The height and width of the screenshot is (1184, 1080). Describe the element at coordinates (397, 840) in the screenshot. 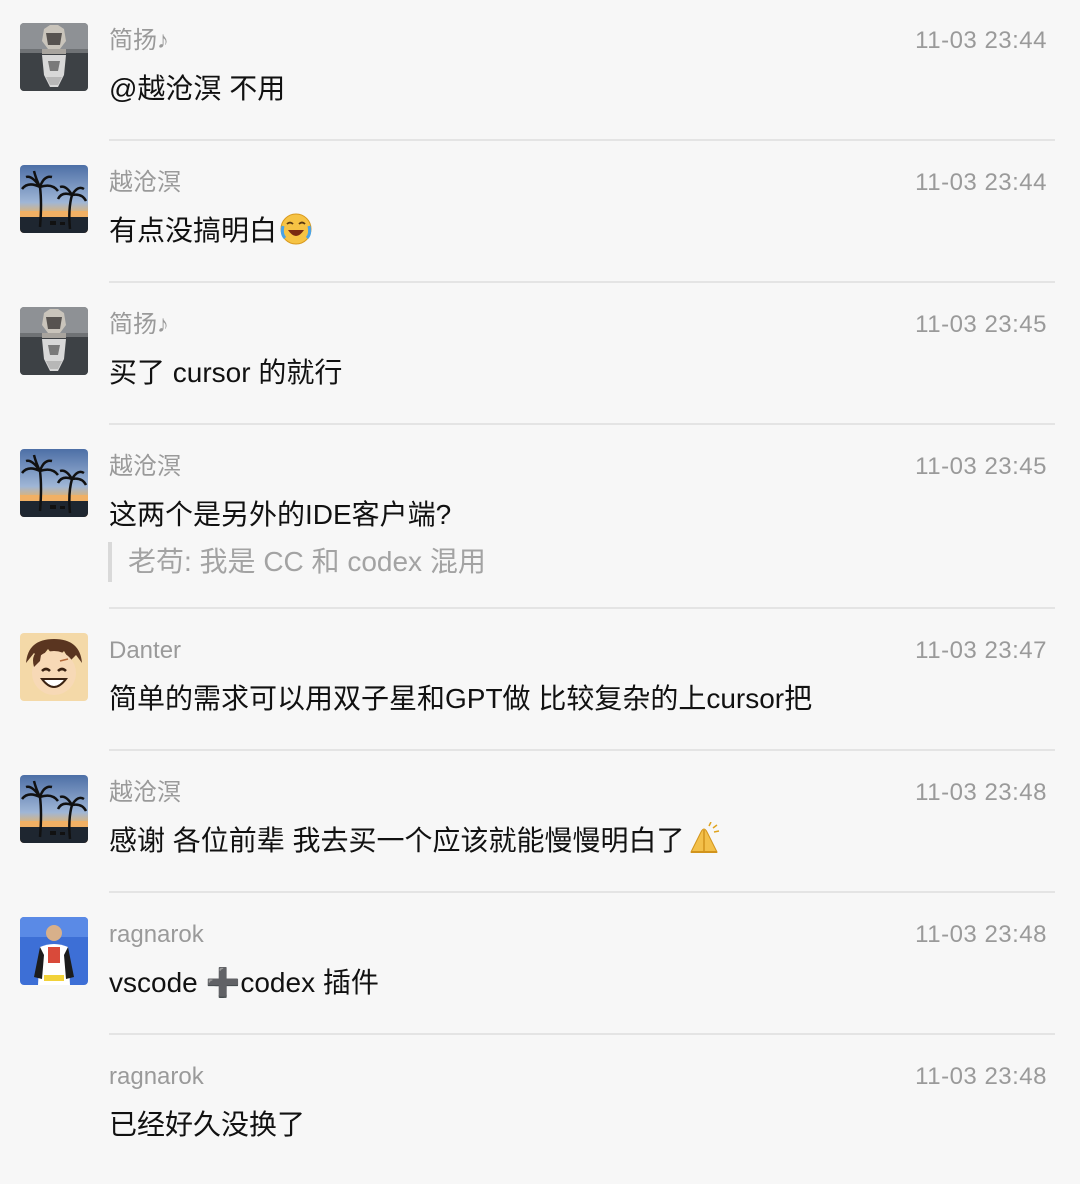

I see `message-text: 感谢 各位前辈 我去买一个应该就能慢慢明白了` at that location.